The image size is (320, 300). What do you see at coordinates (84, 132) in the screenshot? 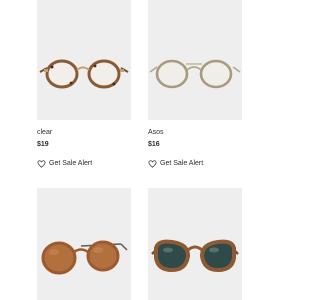
I see `product-brand: clear` at bounding box center [84, 132].